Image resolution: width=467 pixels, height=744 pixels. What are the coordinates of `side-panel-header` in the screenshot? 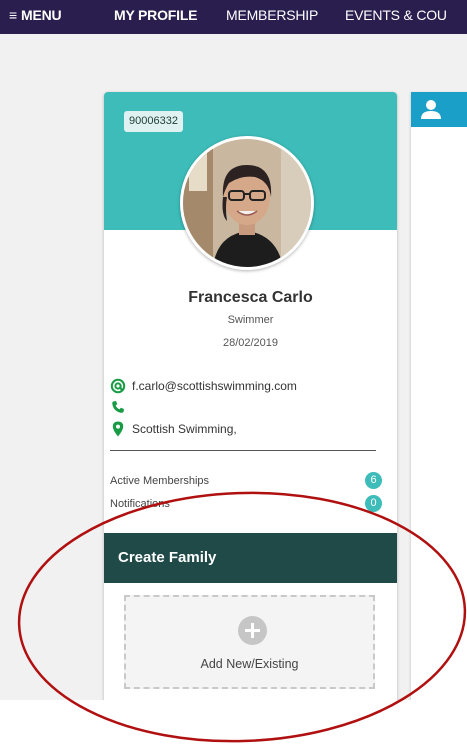 It's located at (439, 109).